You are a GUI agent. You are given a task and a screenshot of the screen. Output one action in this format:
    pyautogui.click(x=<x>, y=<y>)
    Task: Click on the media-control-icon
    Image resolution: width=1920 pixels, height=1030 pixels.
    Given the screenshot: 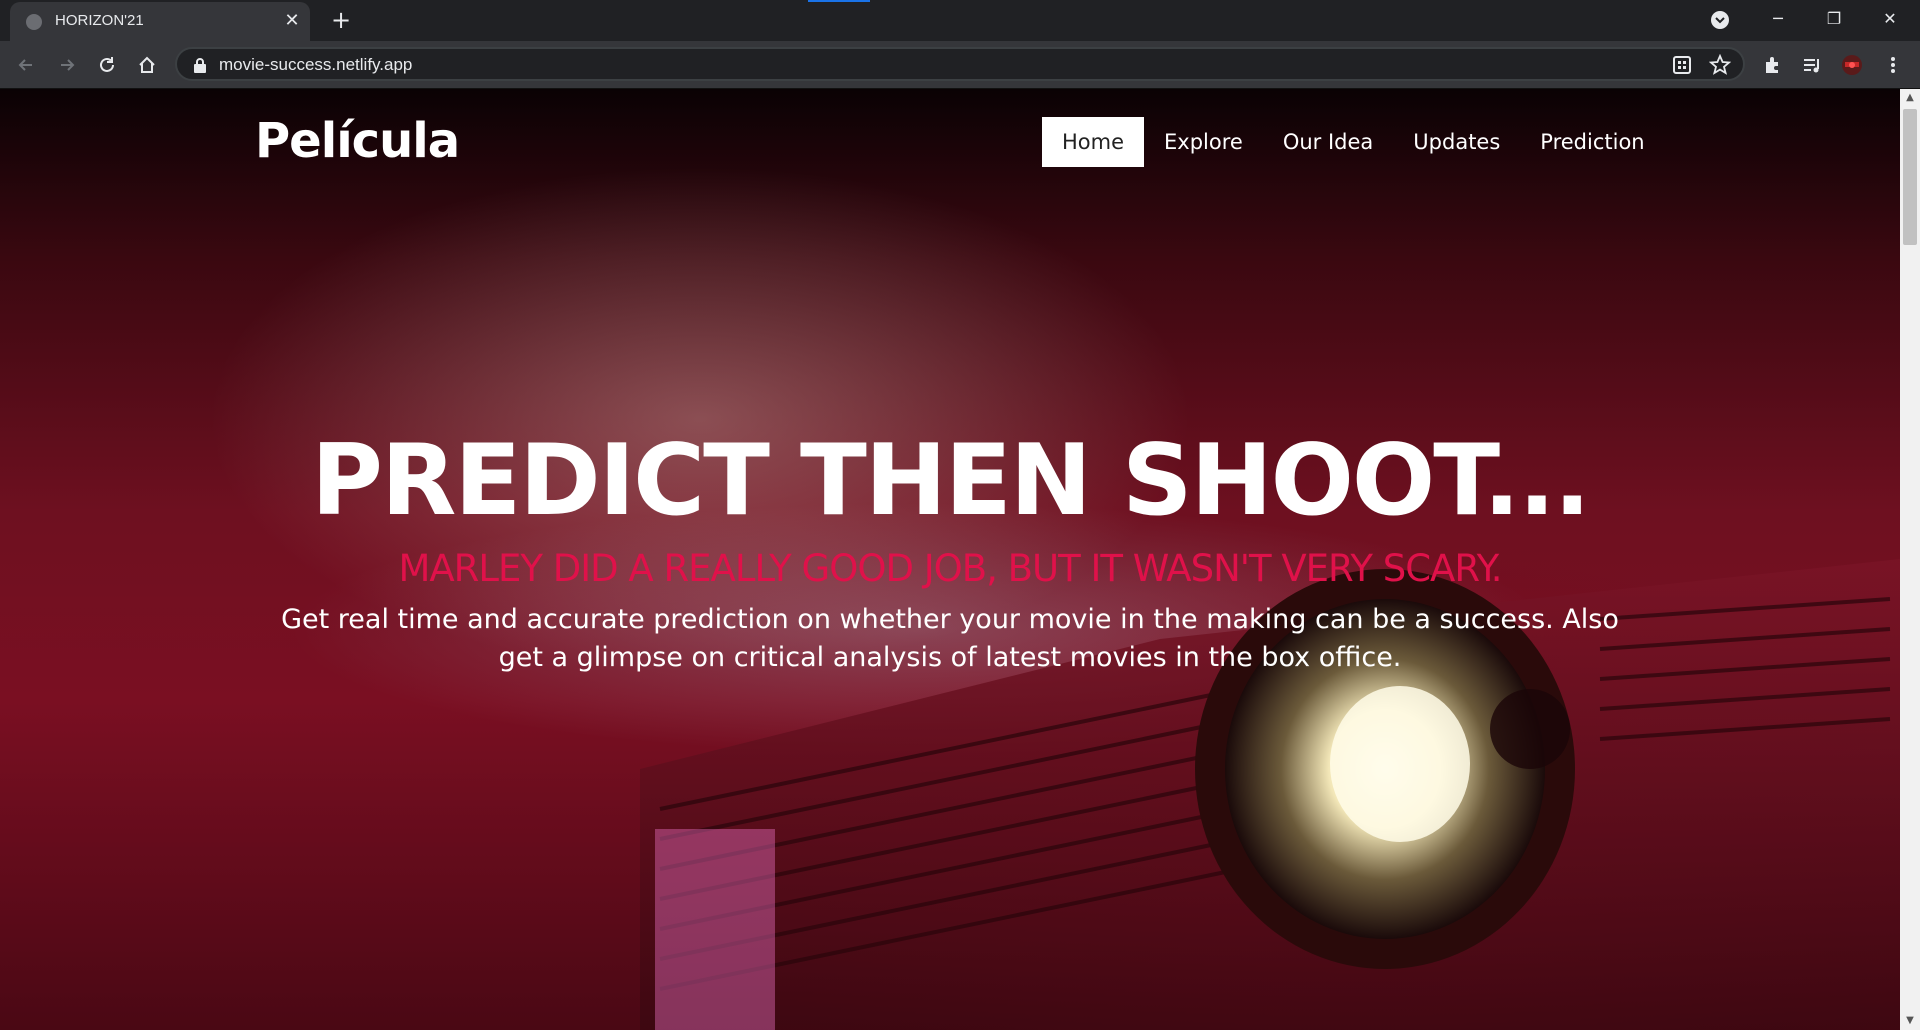 What is the action you would take?
    pyautogui.click(x=1812, y=65)
    